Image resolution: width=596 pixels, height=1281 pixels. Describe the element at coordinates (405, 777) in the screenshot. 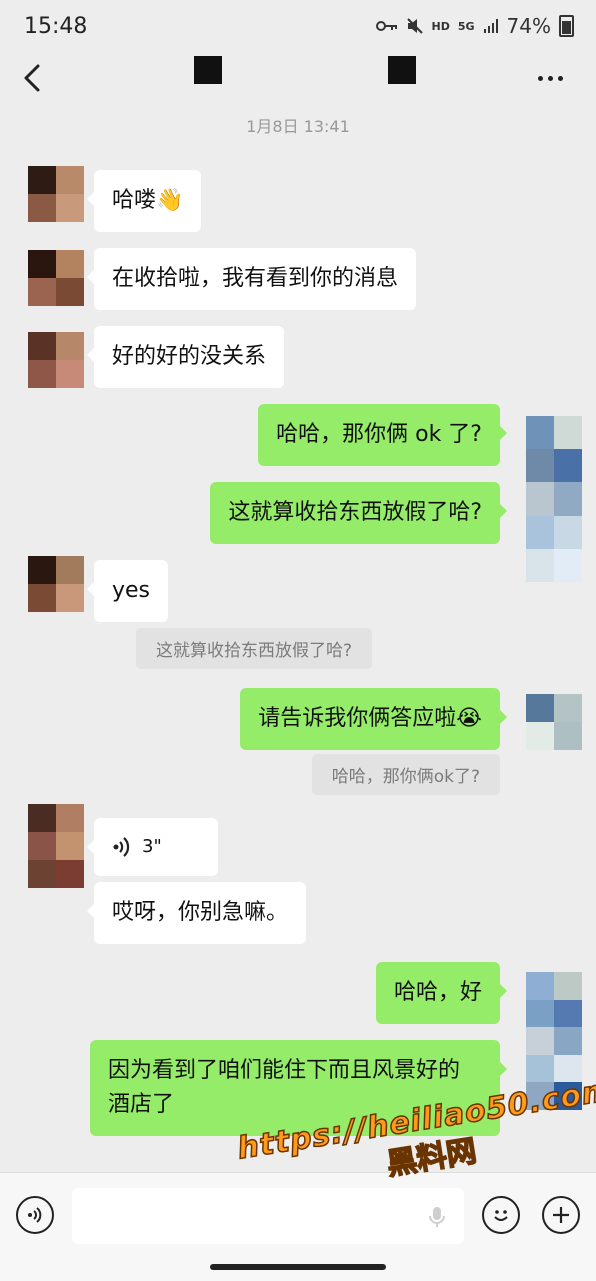

I see `quoted-text: 哈哈，那你俩ok了?` at that location.